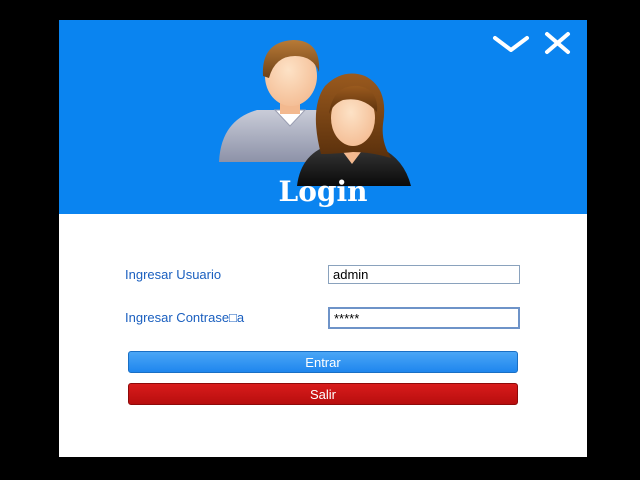 The height and width of the screenshot is (480, 640). I want to click on close-button, so click(558, 44).